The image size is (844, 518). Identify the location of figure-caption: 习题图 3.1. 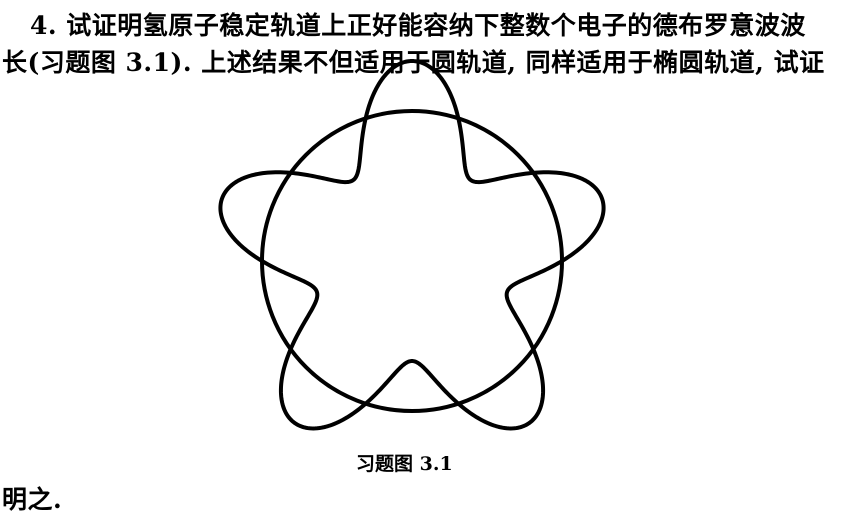
(404, 464).